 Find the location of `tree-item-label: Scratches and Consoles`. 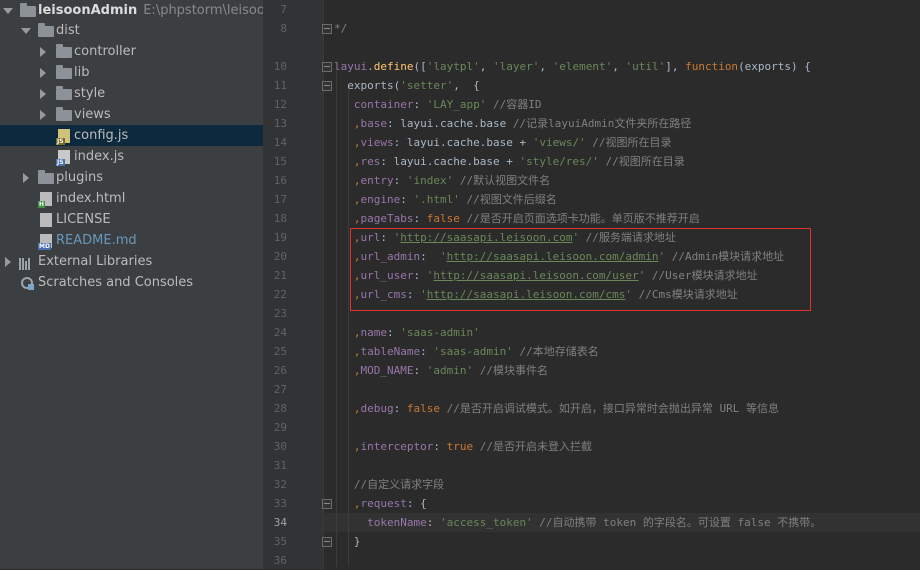

tree-item-label: Scratches and Consoles is located at coordinates (116, 282).